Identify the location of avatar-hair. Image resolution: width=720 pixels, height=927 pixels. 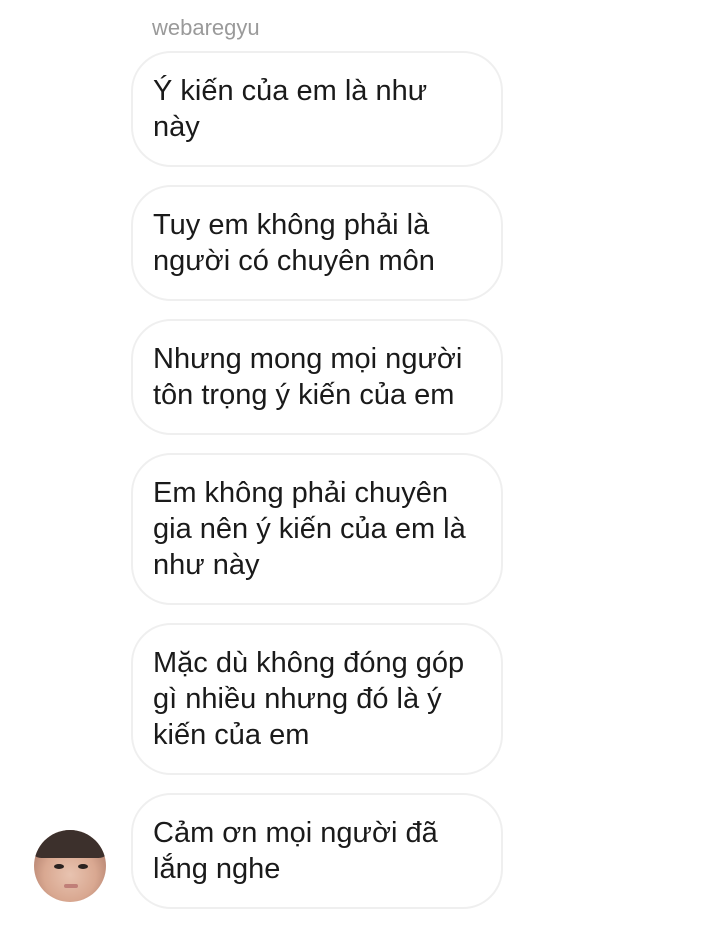
(70, 844).